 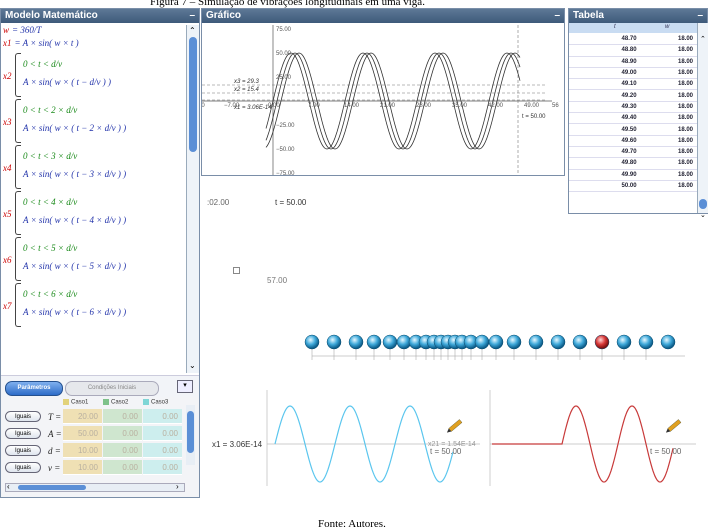 I want to click on table-row: 49.20 18.00, so click(x=633, y=95).